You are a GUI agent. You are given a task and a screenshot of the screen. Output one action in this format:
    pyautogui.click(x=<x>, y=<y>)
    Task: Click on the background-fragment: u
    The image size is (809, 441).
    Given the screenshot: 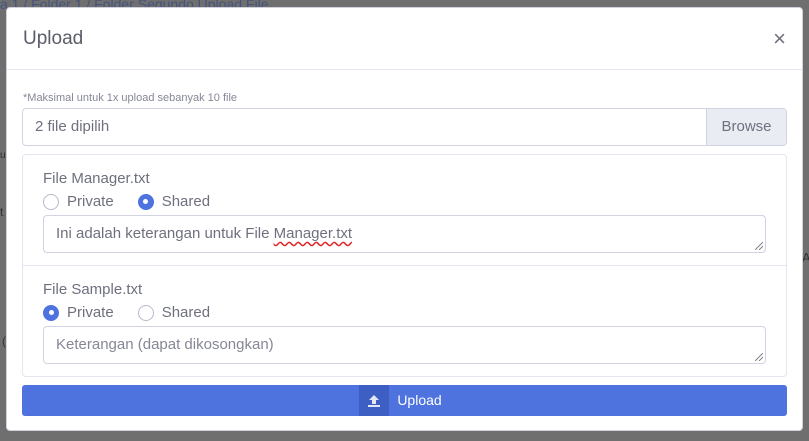 What is the action you would take?
    pyautogui.click(x=3, y=155)
    